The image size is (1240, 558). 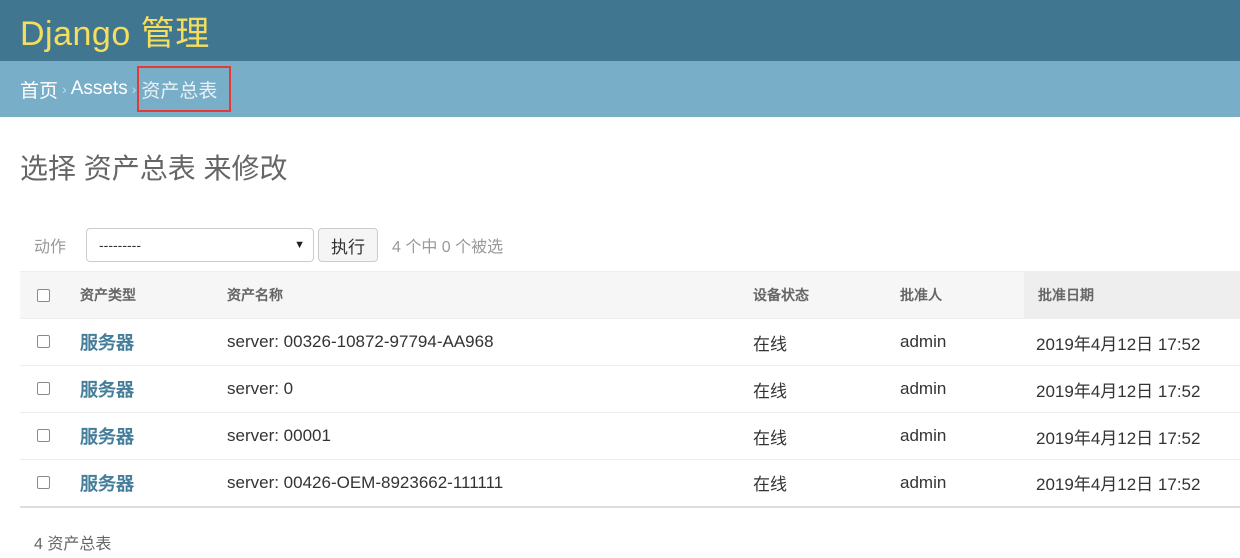 I want to click on column-header-name: 资产名称, so click(x=490, y=295).